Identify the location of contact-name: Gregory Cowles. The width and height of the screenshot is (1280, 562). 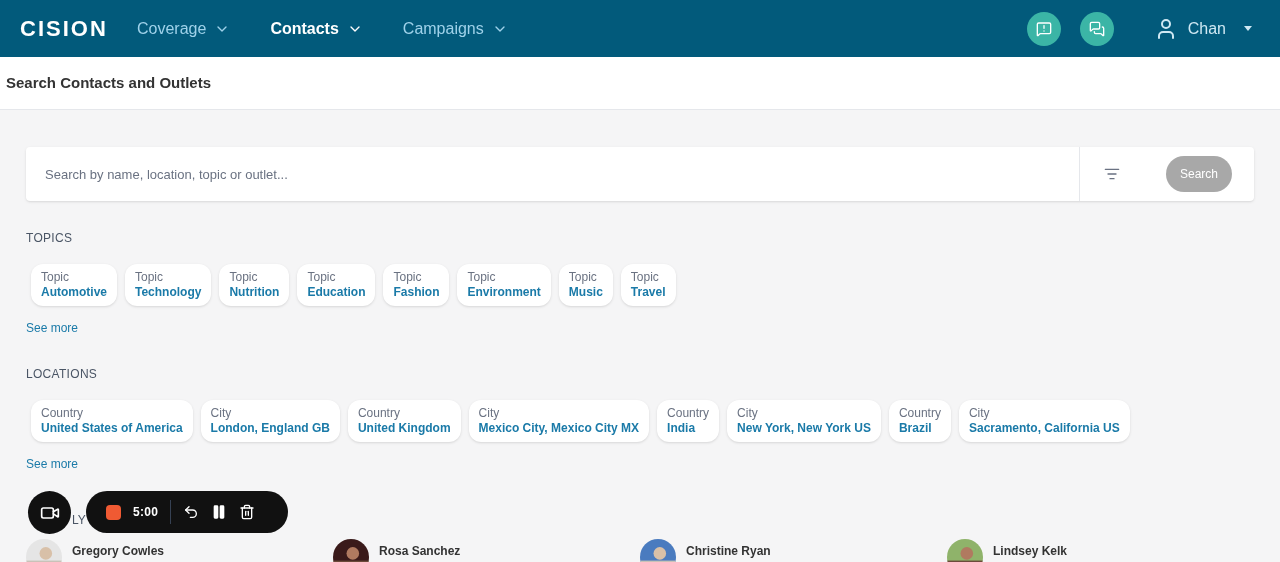
(118, 551).